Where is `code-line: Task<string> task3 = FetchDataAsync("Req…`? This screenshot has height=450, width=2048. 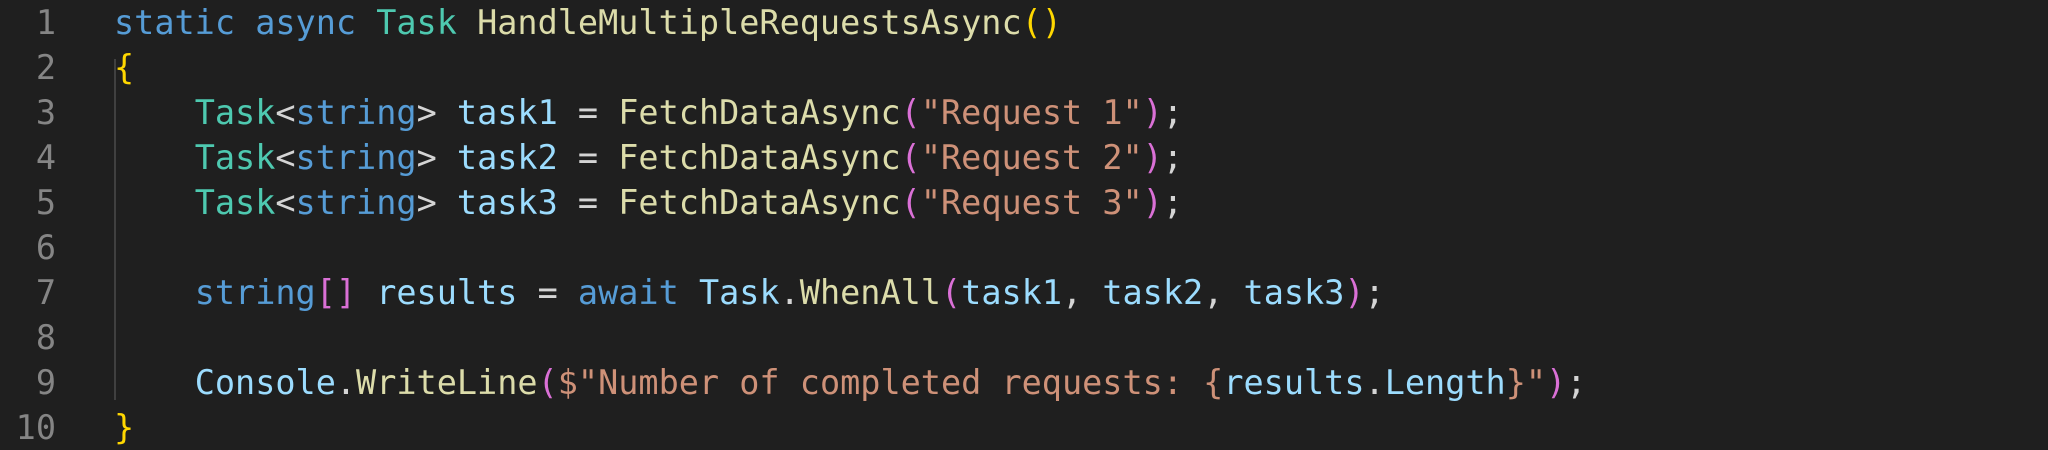
code-line: Task<string> task3 = FetchDataAsync("Req… is located at coordinates (648, 202).